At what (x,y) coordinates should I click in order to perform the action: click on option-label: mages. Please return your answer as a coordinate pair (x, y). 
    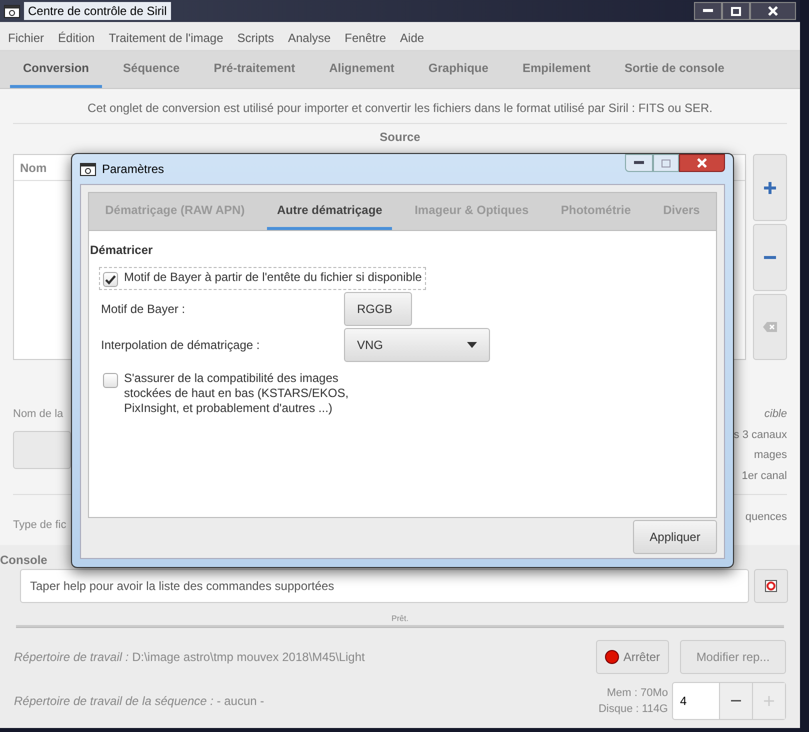
    Looking at the image, I should click on (770, 455).